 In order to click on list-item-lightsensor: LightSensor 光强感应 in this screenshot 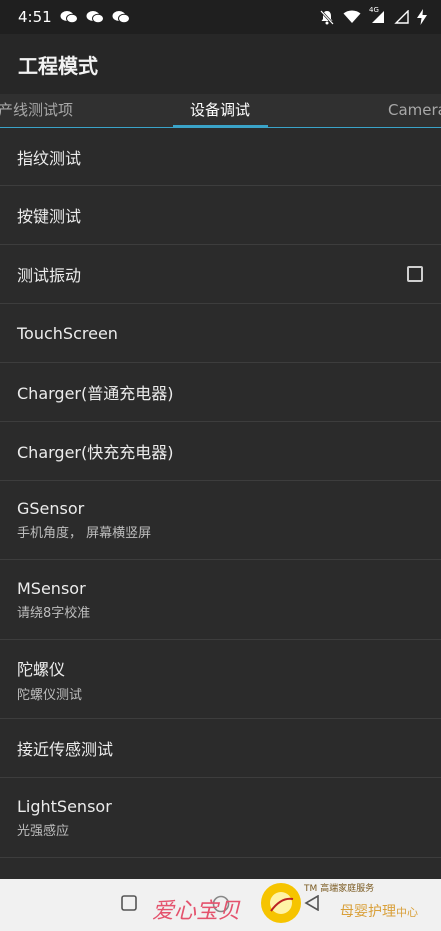, I will do `click(220, 818)`.